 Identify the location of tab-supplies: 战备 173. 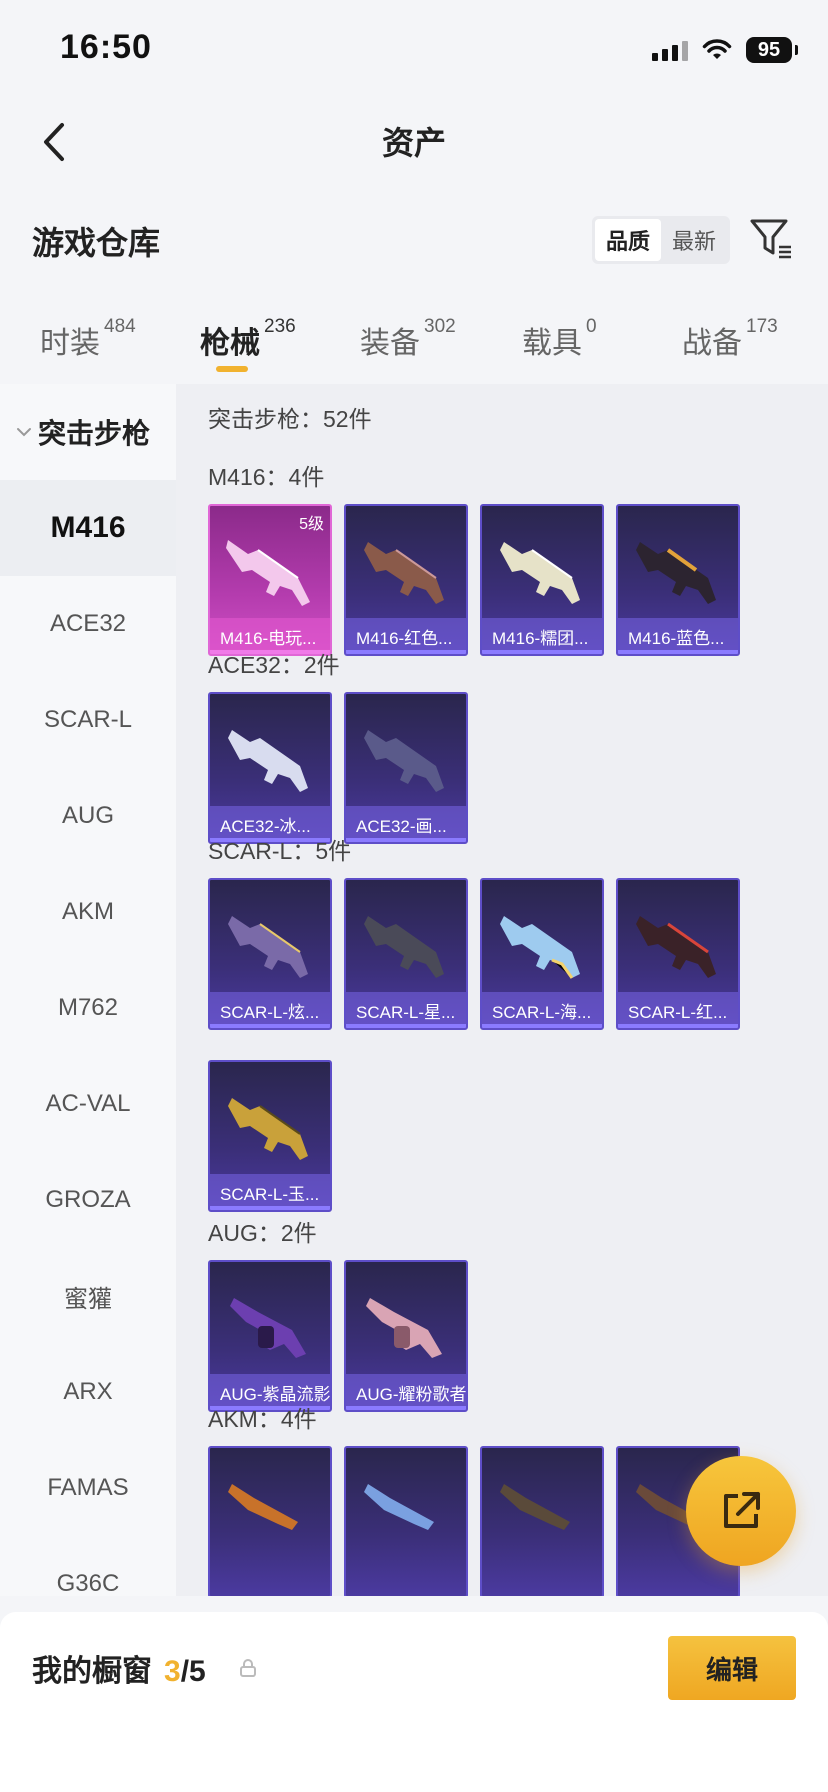
(730, 339).